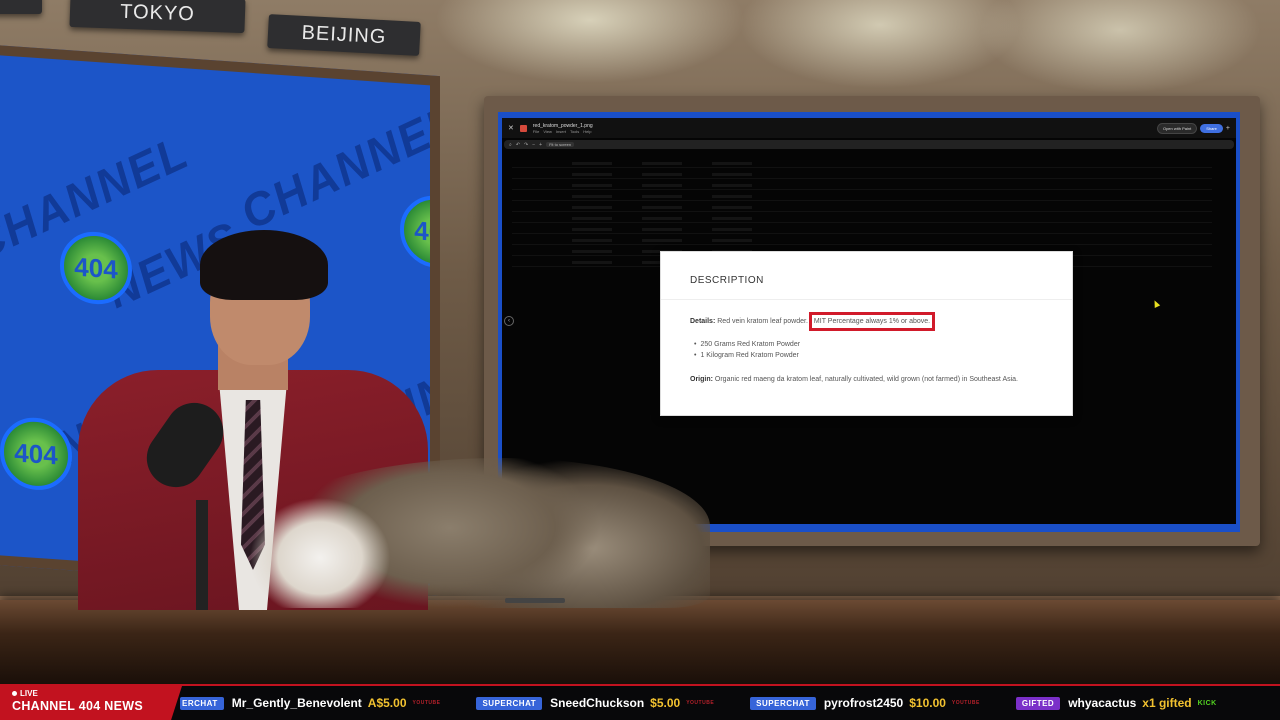 The image size is (1280, 720). I want to click on menu-insert: Insert, so click(561, 131).